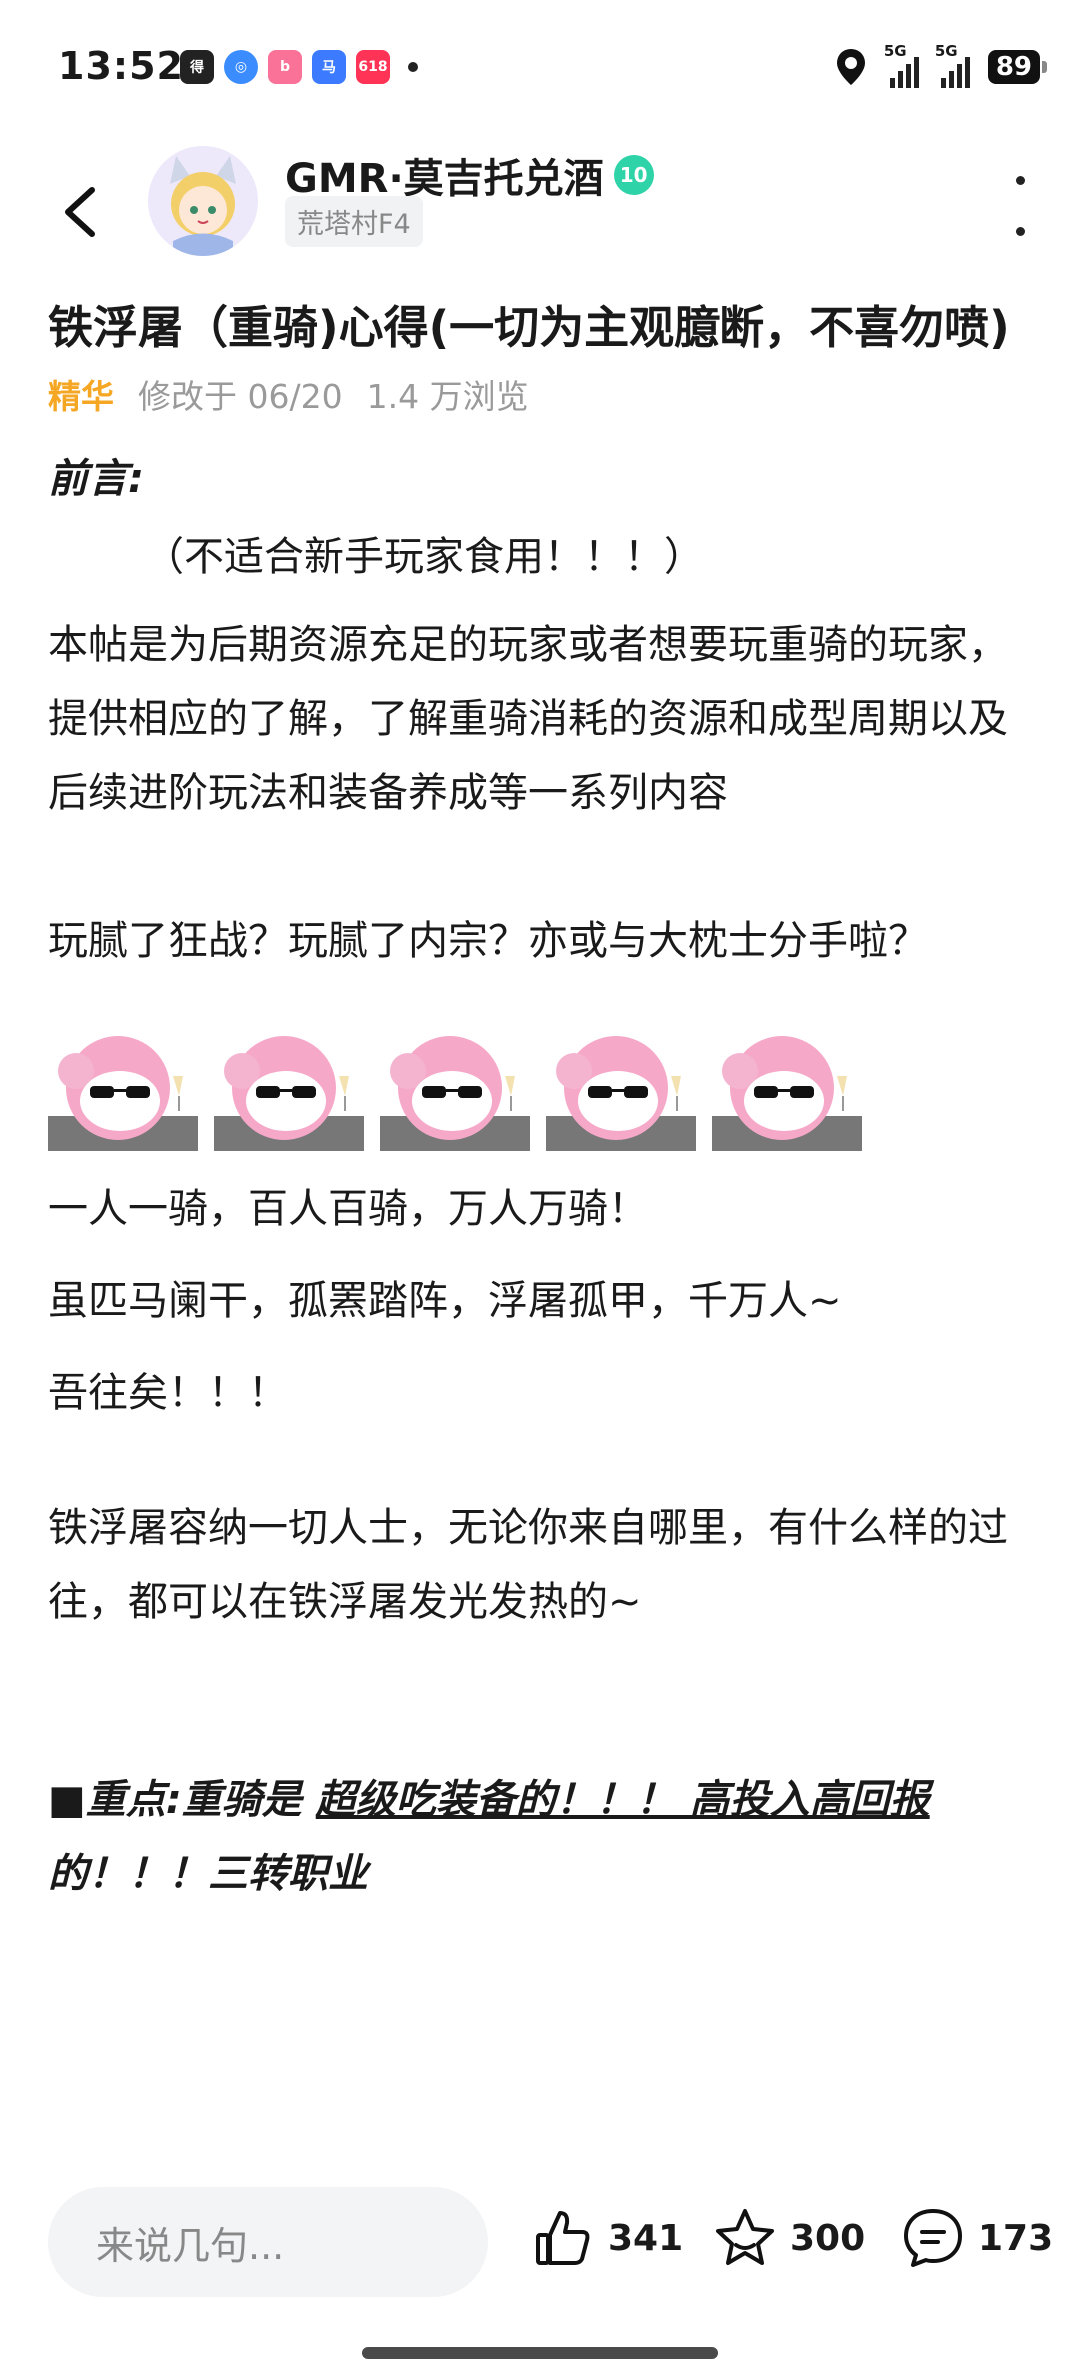 The width and height of the screenshot is (1080, 2377). I want to click on post-meta: 精华 修改于 06/20 1.4 万浏览, so click(543, 394).